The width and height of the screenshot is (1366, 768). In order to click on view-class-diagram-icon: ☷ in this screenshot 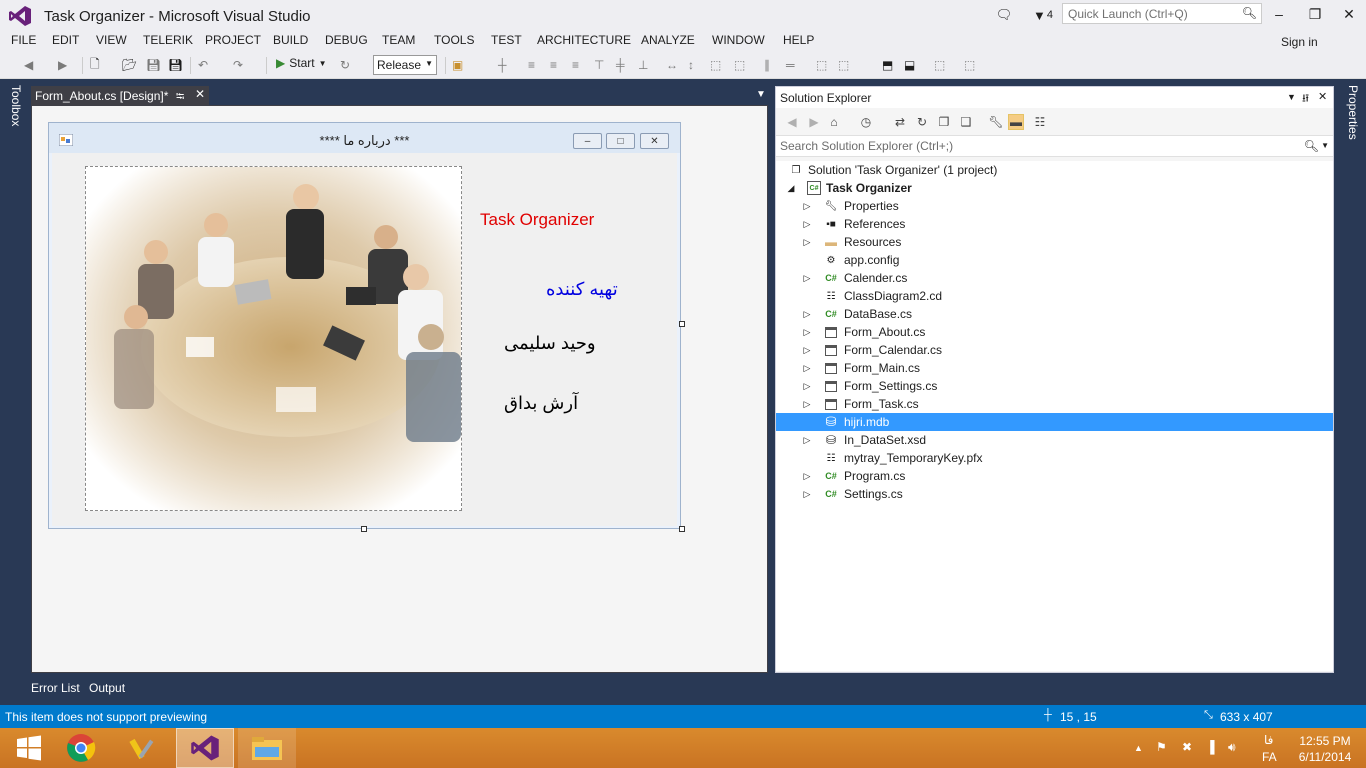, I will do `click(1040, 122)`.